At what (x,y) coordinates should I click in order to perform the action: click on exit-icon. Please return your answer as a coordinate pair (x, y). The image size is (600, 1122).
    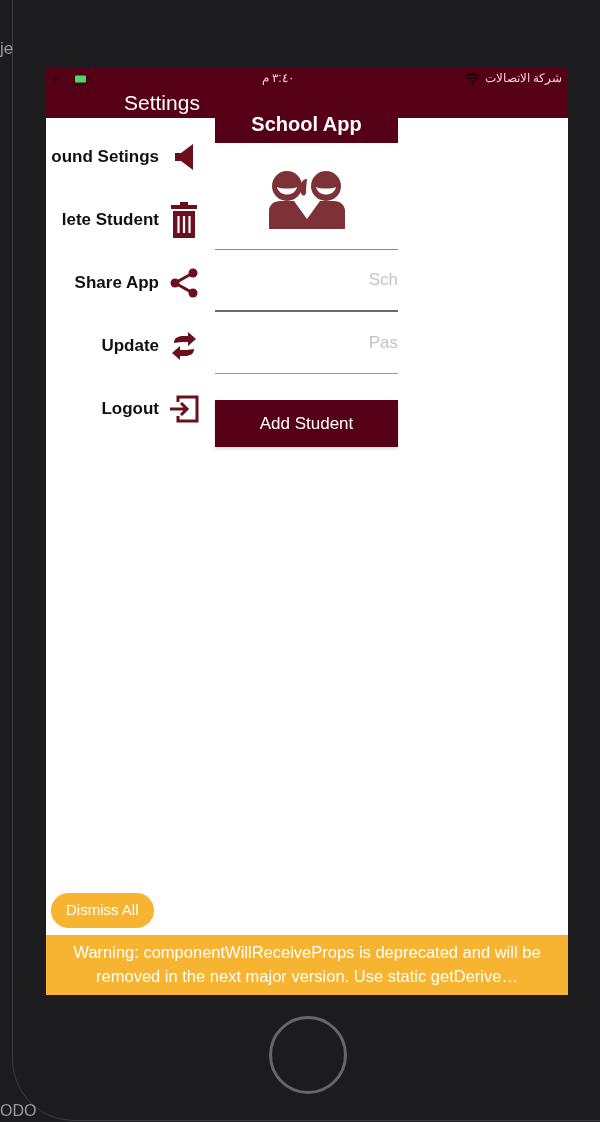
    Looking at the image, I should click on (184, 408).